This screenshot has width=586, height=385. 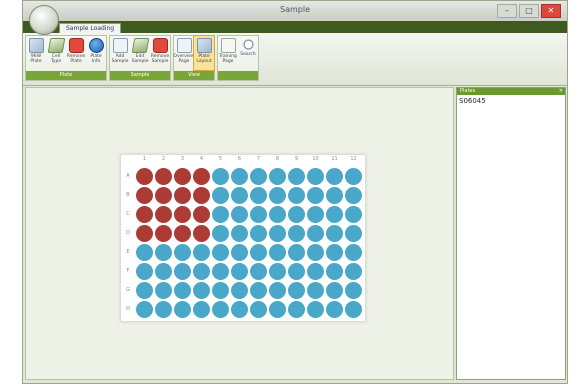 What do you see at coordinates (315, 309) in the screenshot?
I see `well-H10` at bounding box center [315, 309].